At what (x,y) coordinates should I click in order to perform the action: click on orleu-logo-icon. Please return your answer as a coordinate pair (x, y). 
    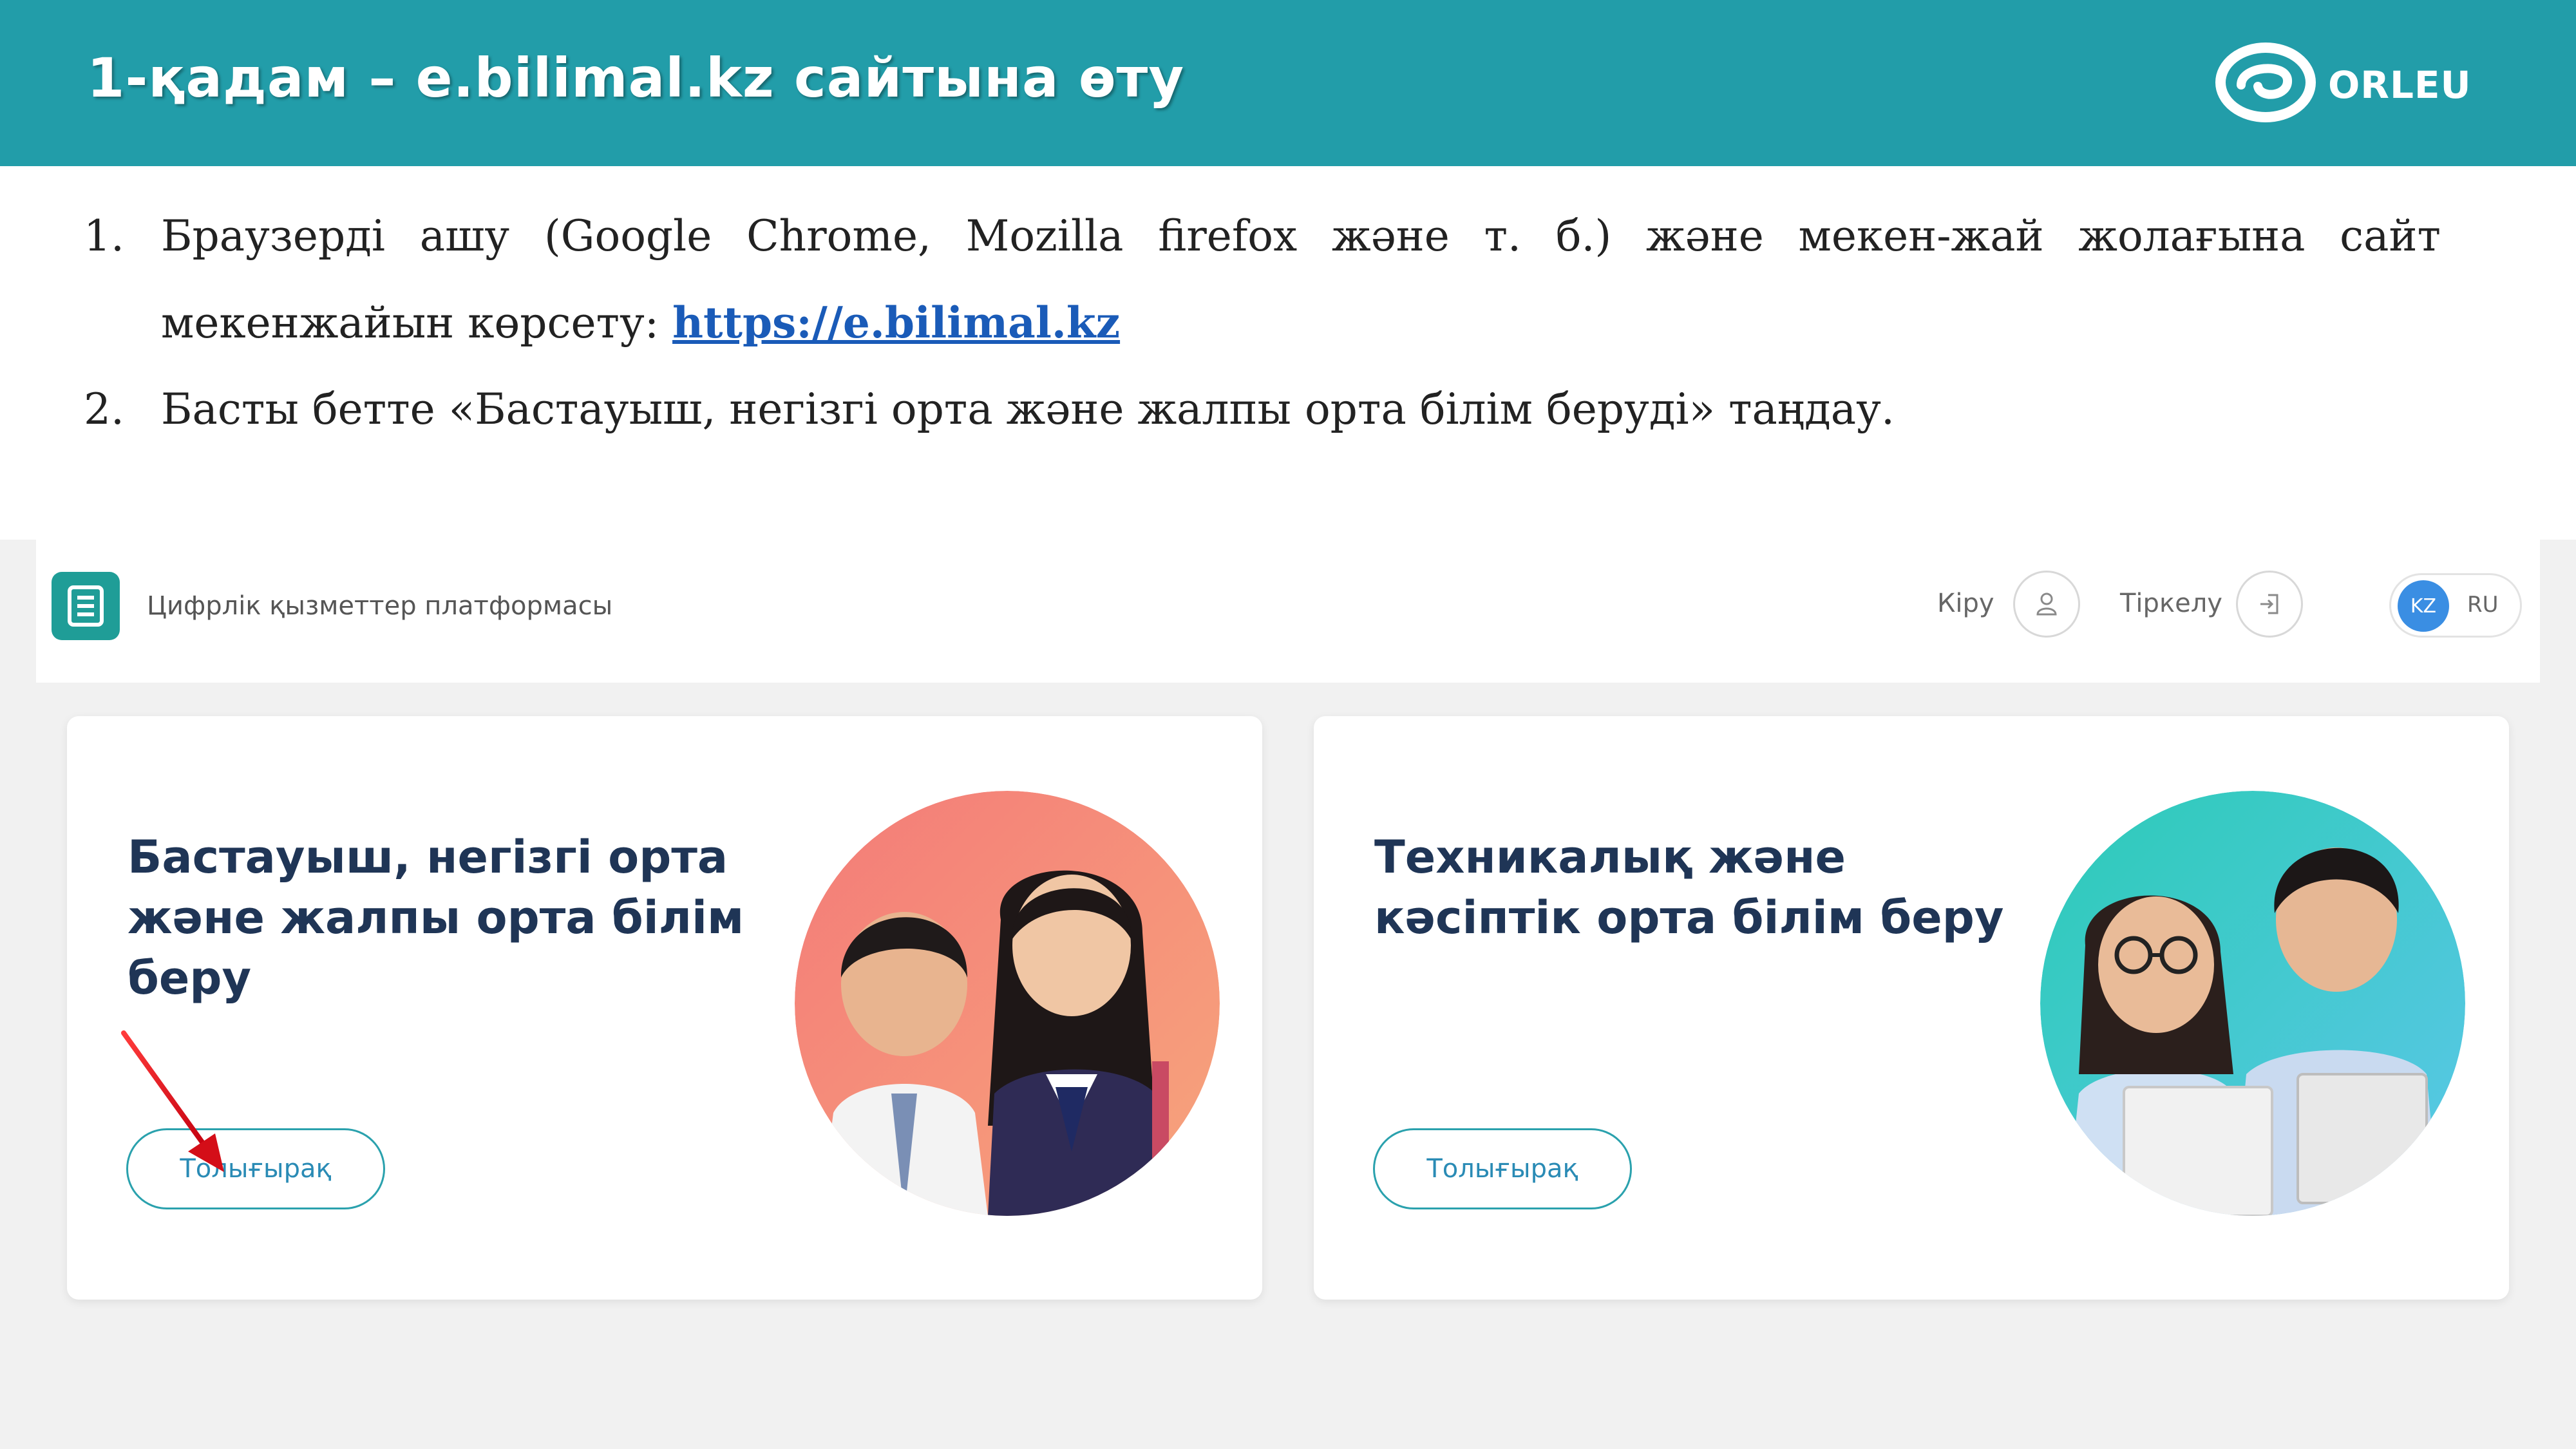
    Looking at the image, I should click on (2265, 83).